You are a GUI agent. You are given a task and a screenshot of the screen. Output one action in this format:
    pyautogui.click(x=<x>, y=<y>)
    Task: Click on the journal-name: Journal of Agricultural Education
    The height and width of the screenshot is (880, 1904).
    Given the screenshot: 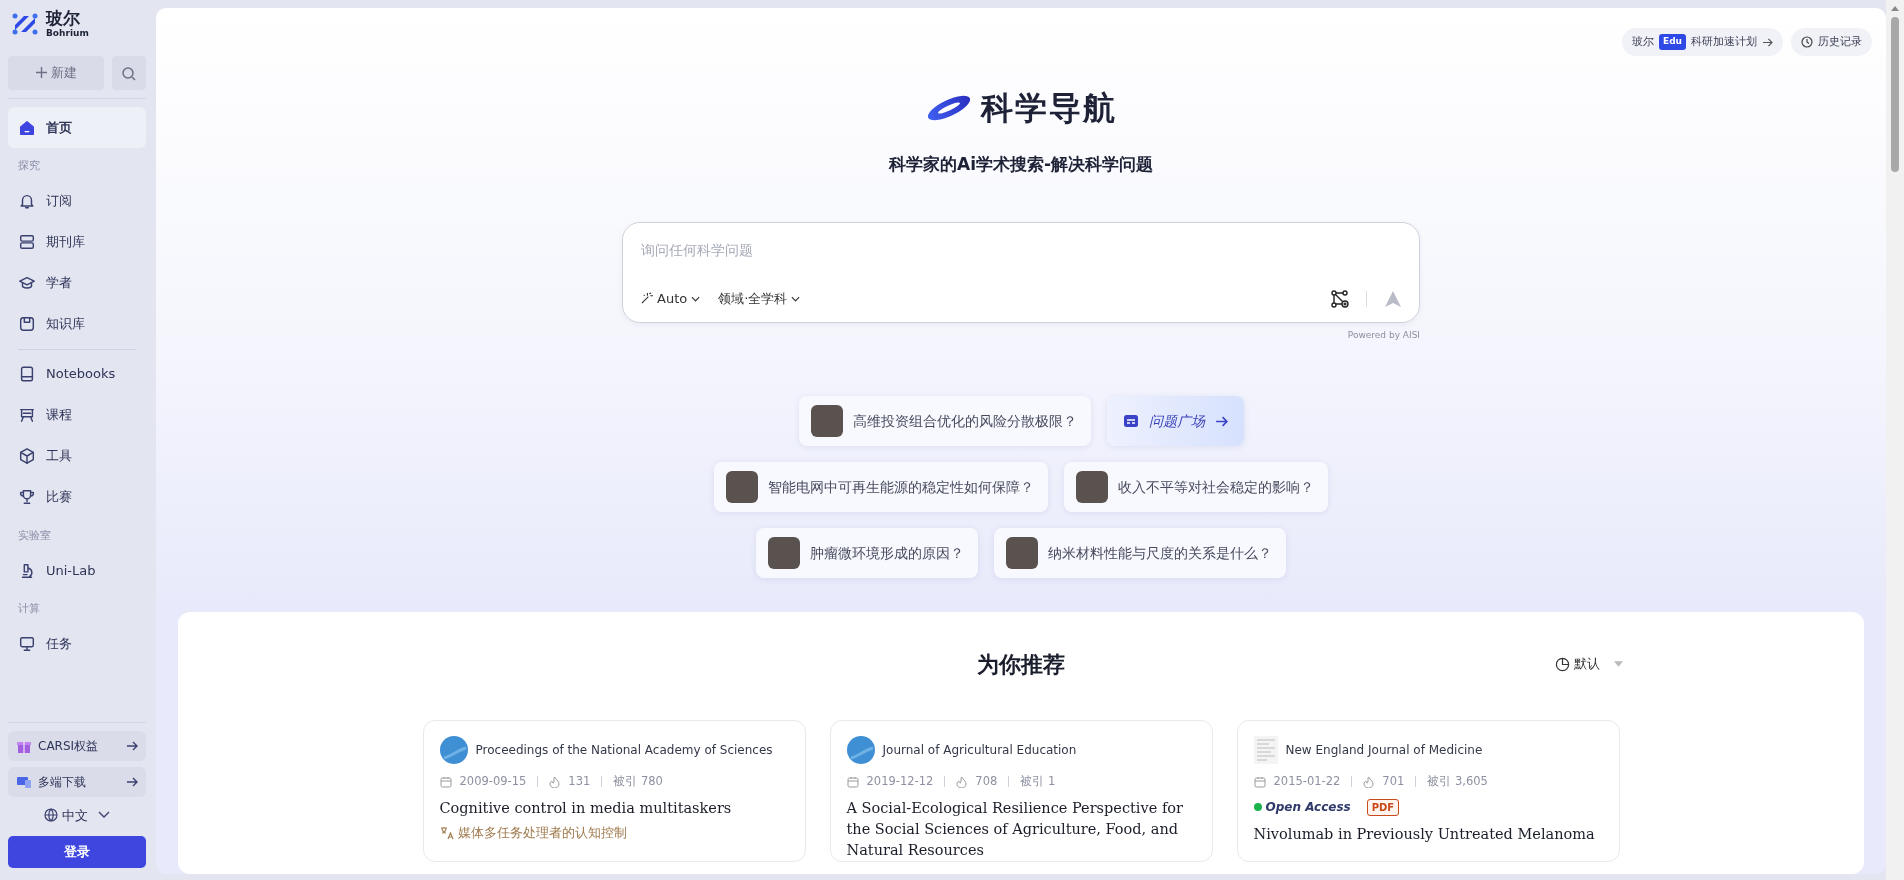 What is the action you would take?
    pyautogui.click(x=979, y=750)
    